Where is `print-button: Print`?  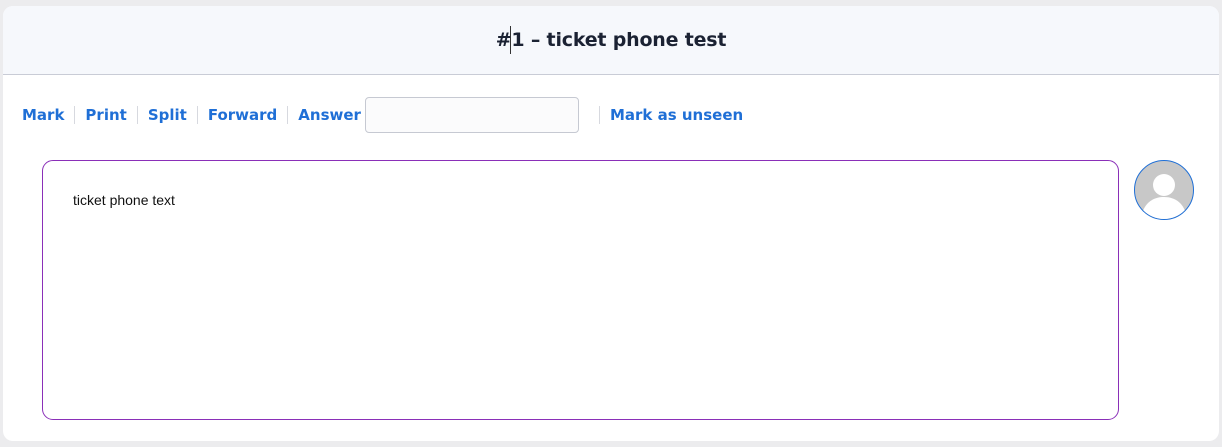 print-button: Print is located at coordinates (105, 115).